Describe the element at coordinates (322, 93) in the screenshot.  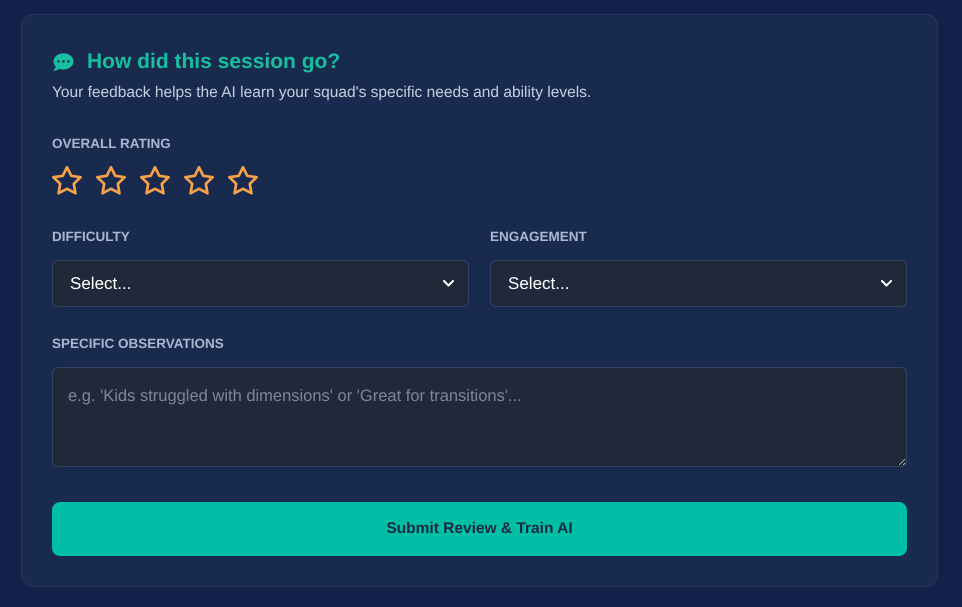
I see `card-subtitle: Your feedback helps the AI learn your squad's specific needs and ability levels.` at that location.